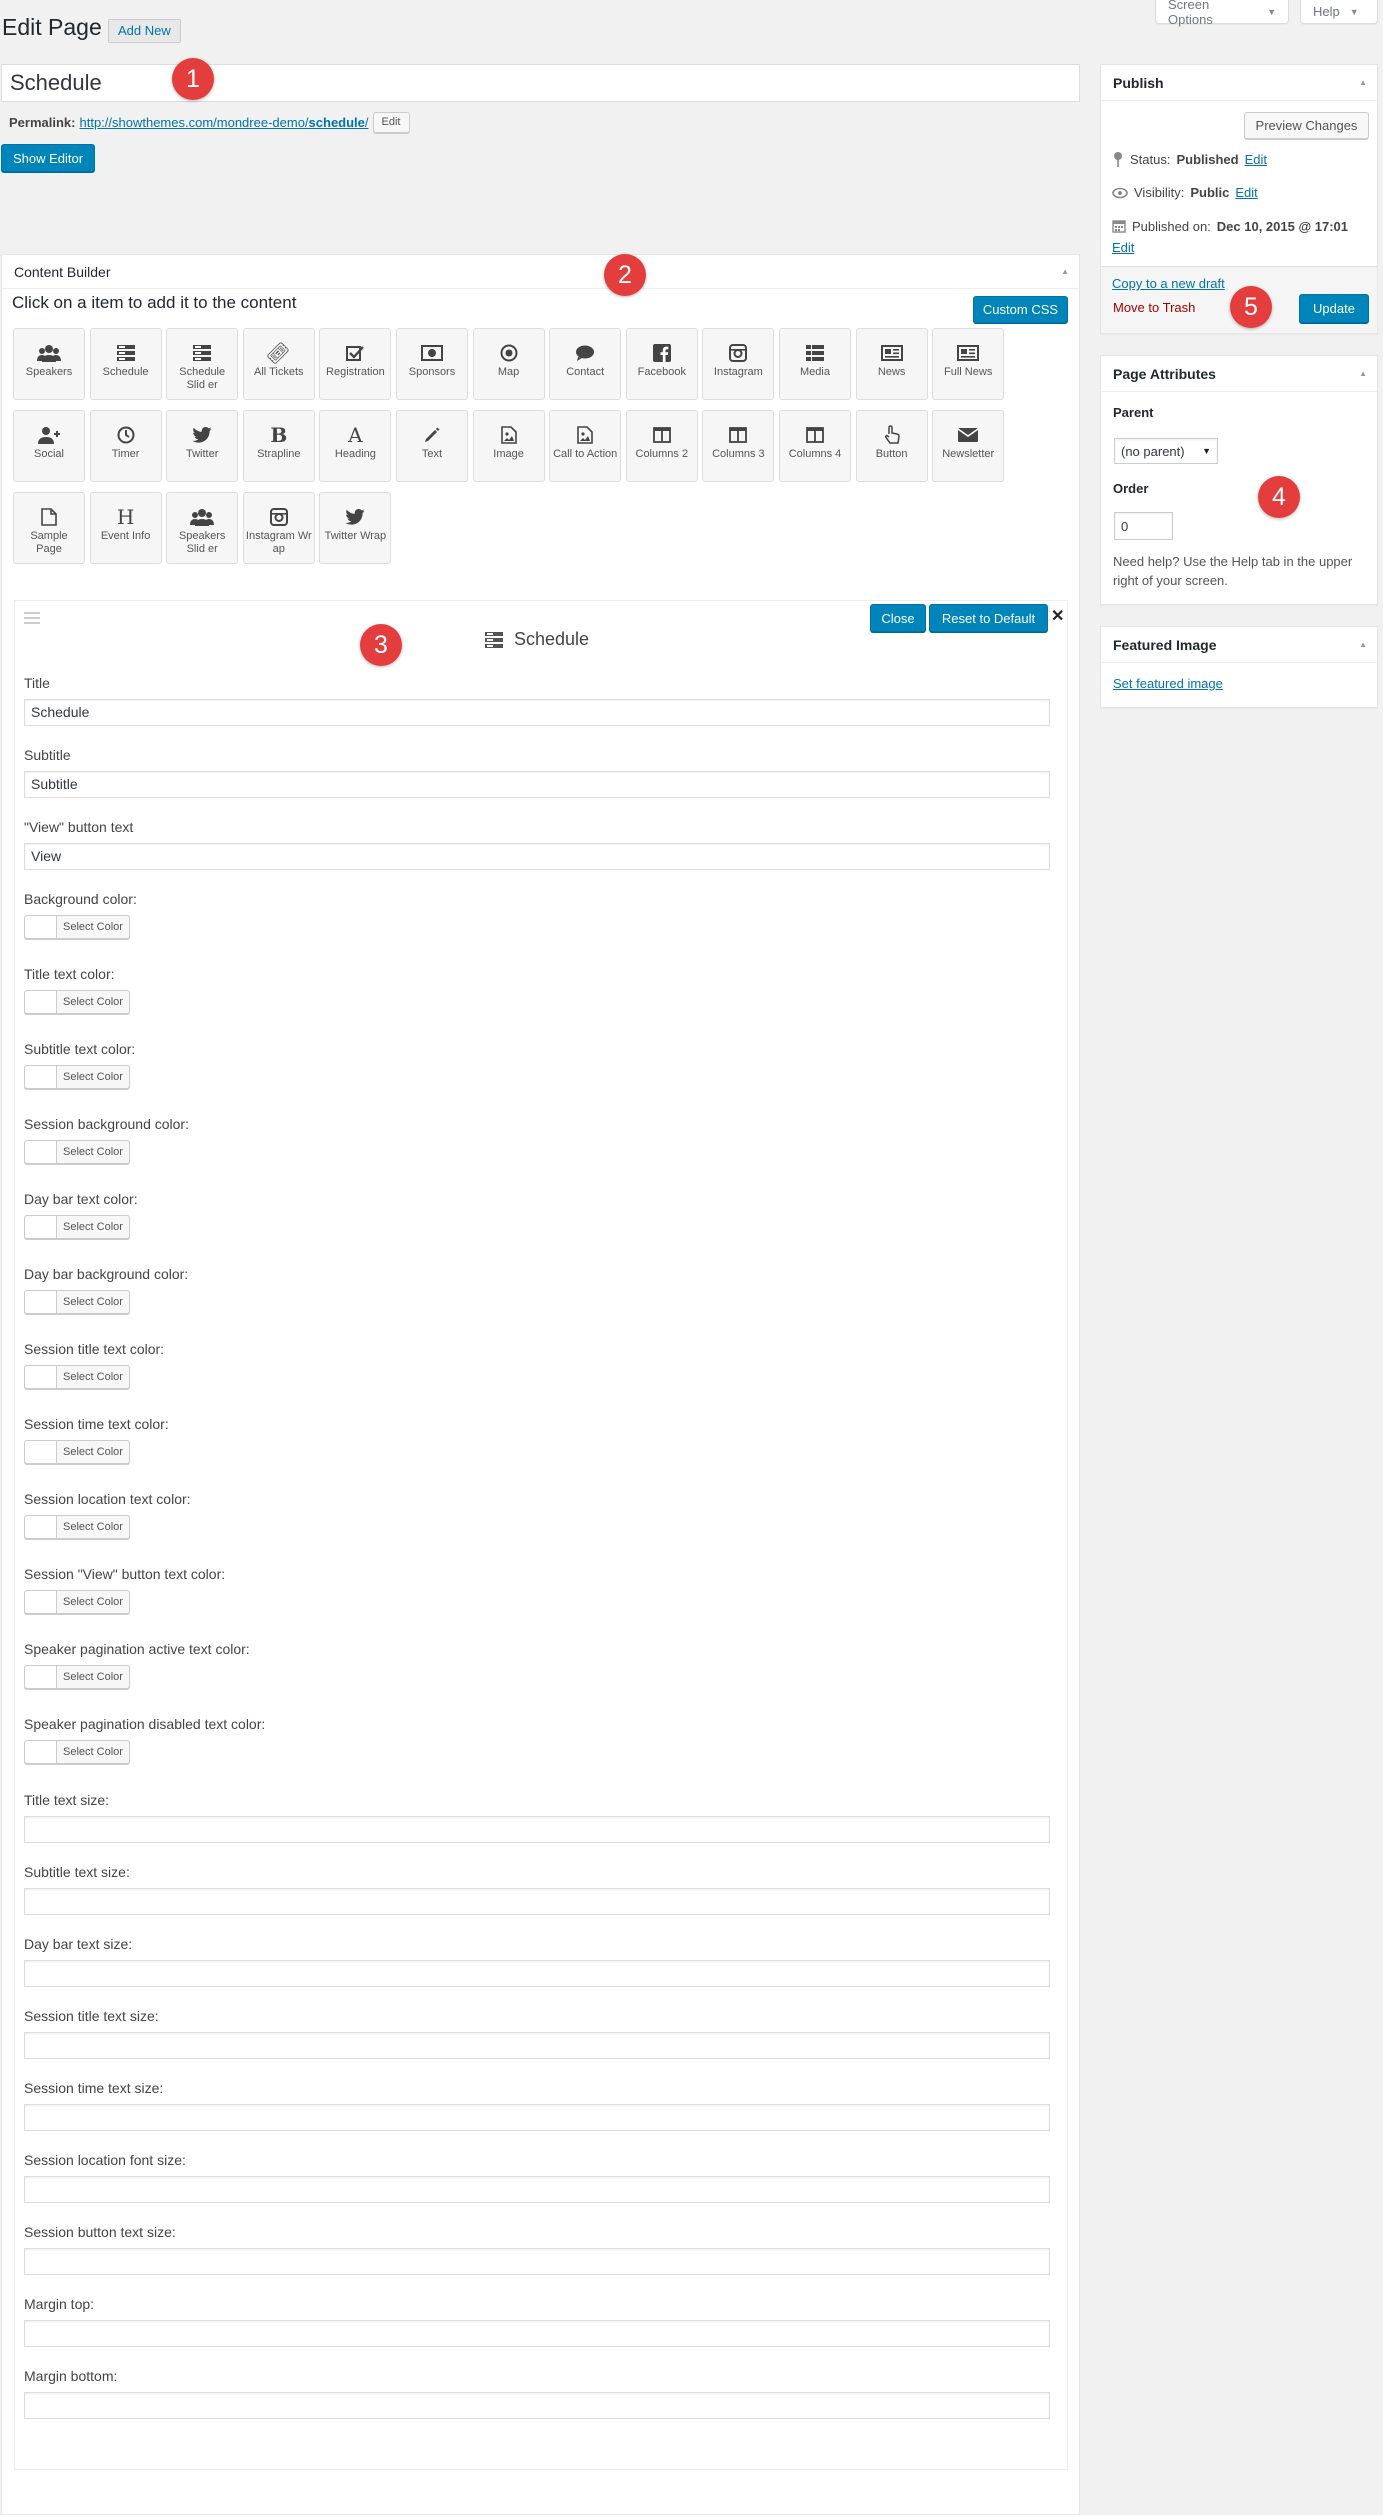 This screenshot has width=1383, height=2515. Describe the element at coordinates (48, 158) in the screenshot. I see `show-editor-button: Show Editor` at that location.